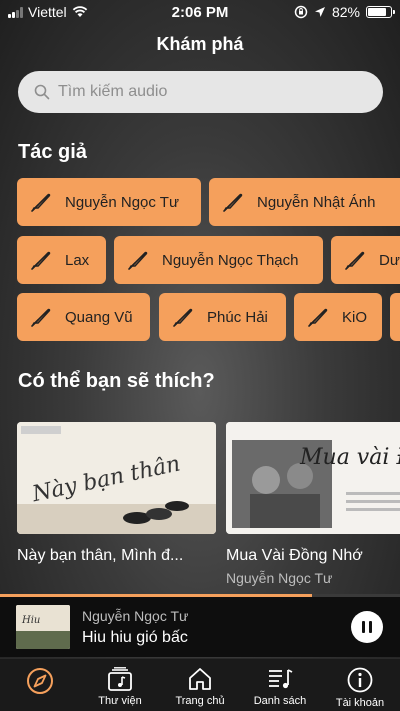  Describe the element at coordinates (208, 92) in the screenshot. I see `search-input` at that location.